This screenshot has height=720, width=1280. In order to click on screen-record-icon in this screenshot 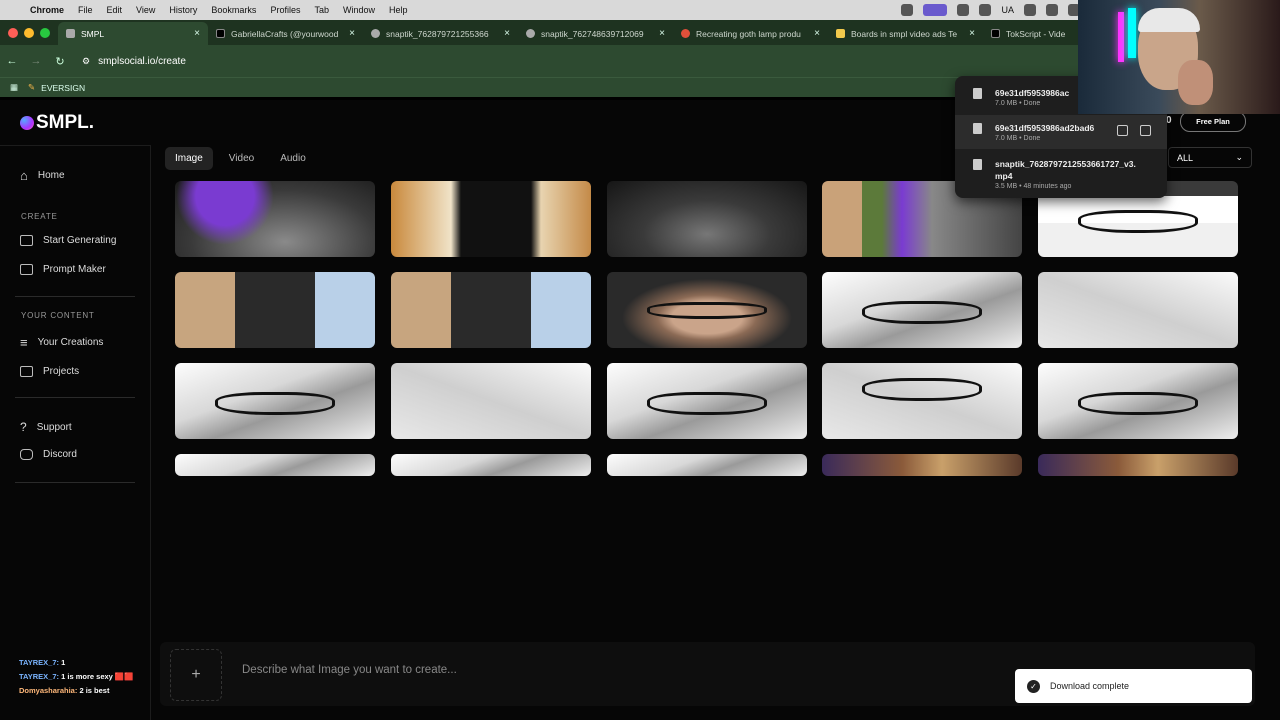, I will do `click(935, 10)`.